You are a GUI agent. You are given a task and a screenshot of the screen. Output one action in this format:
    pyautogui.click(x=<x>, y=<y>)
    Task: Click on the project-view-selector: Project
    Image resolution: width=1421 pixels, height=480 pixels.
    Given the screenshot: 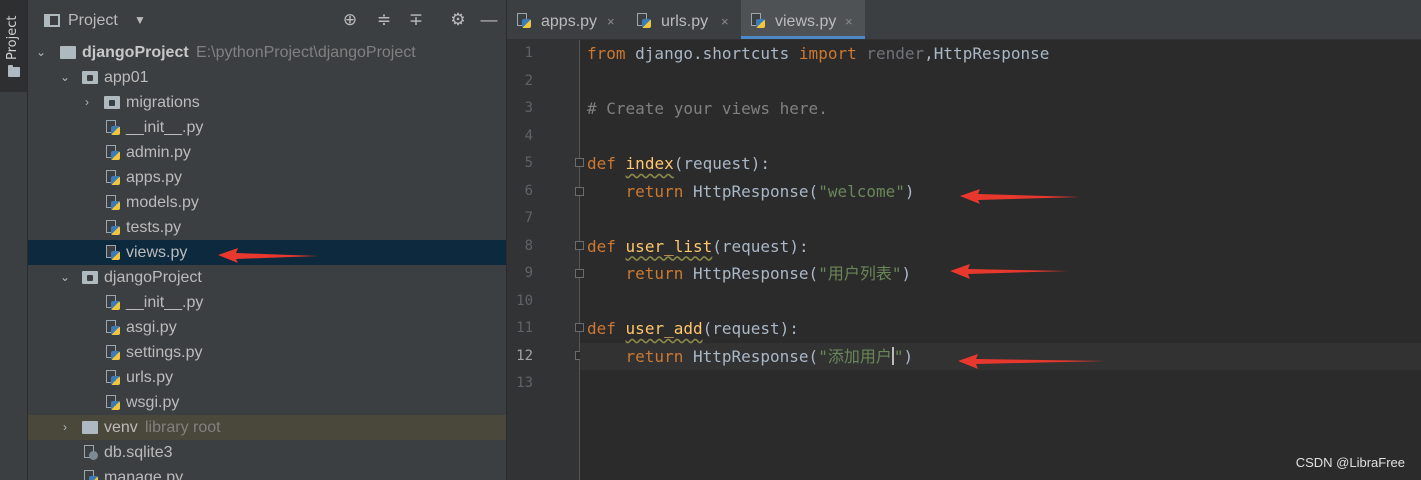 What is the action you would take?
    pyautogui.click(x=93, y=21)
    